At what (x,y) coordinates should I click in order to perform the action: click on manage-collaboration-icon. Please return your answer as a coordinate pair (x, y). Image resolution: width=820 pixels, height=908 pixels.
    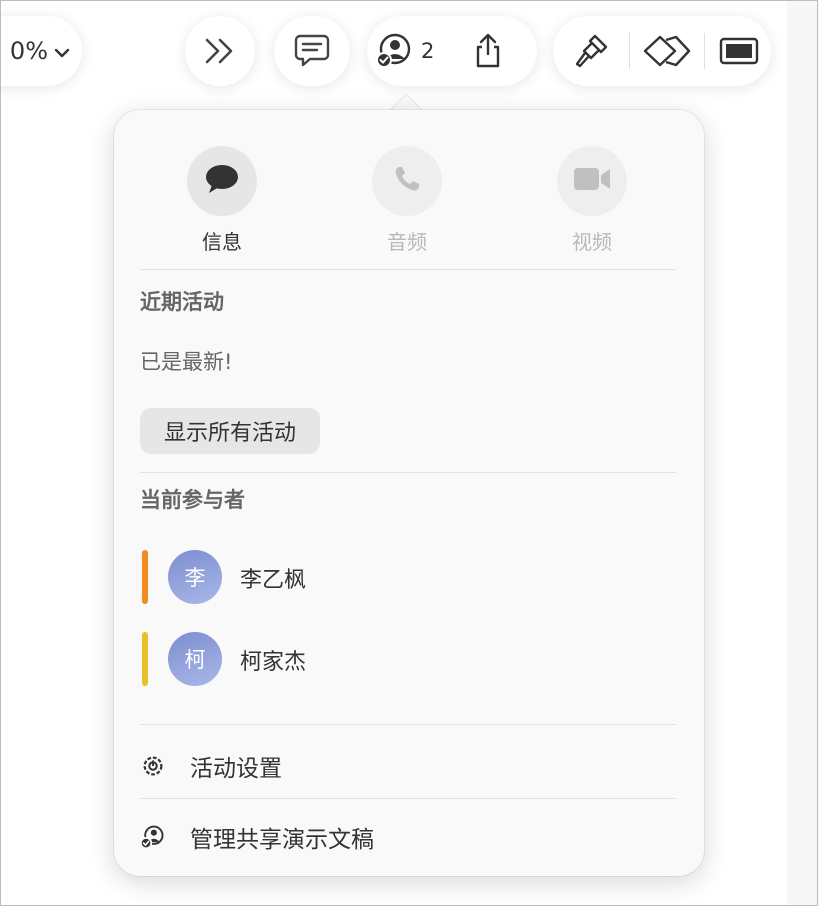
    Looking at the image, I should click on (153, 837).